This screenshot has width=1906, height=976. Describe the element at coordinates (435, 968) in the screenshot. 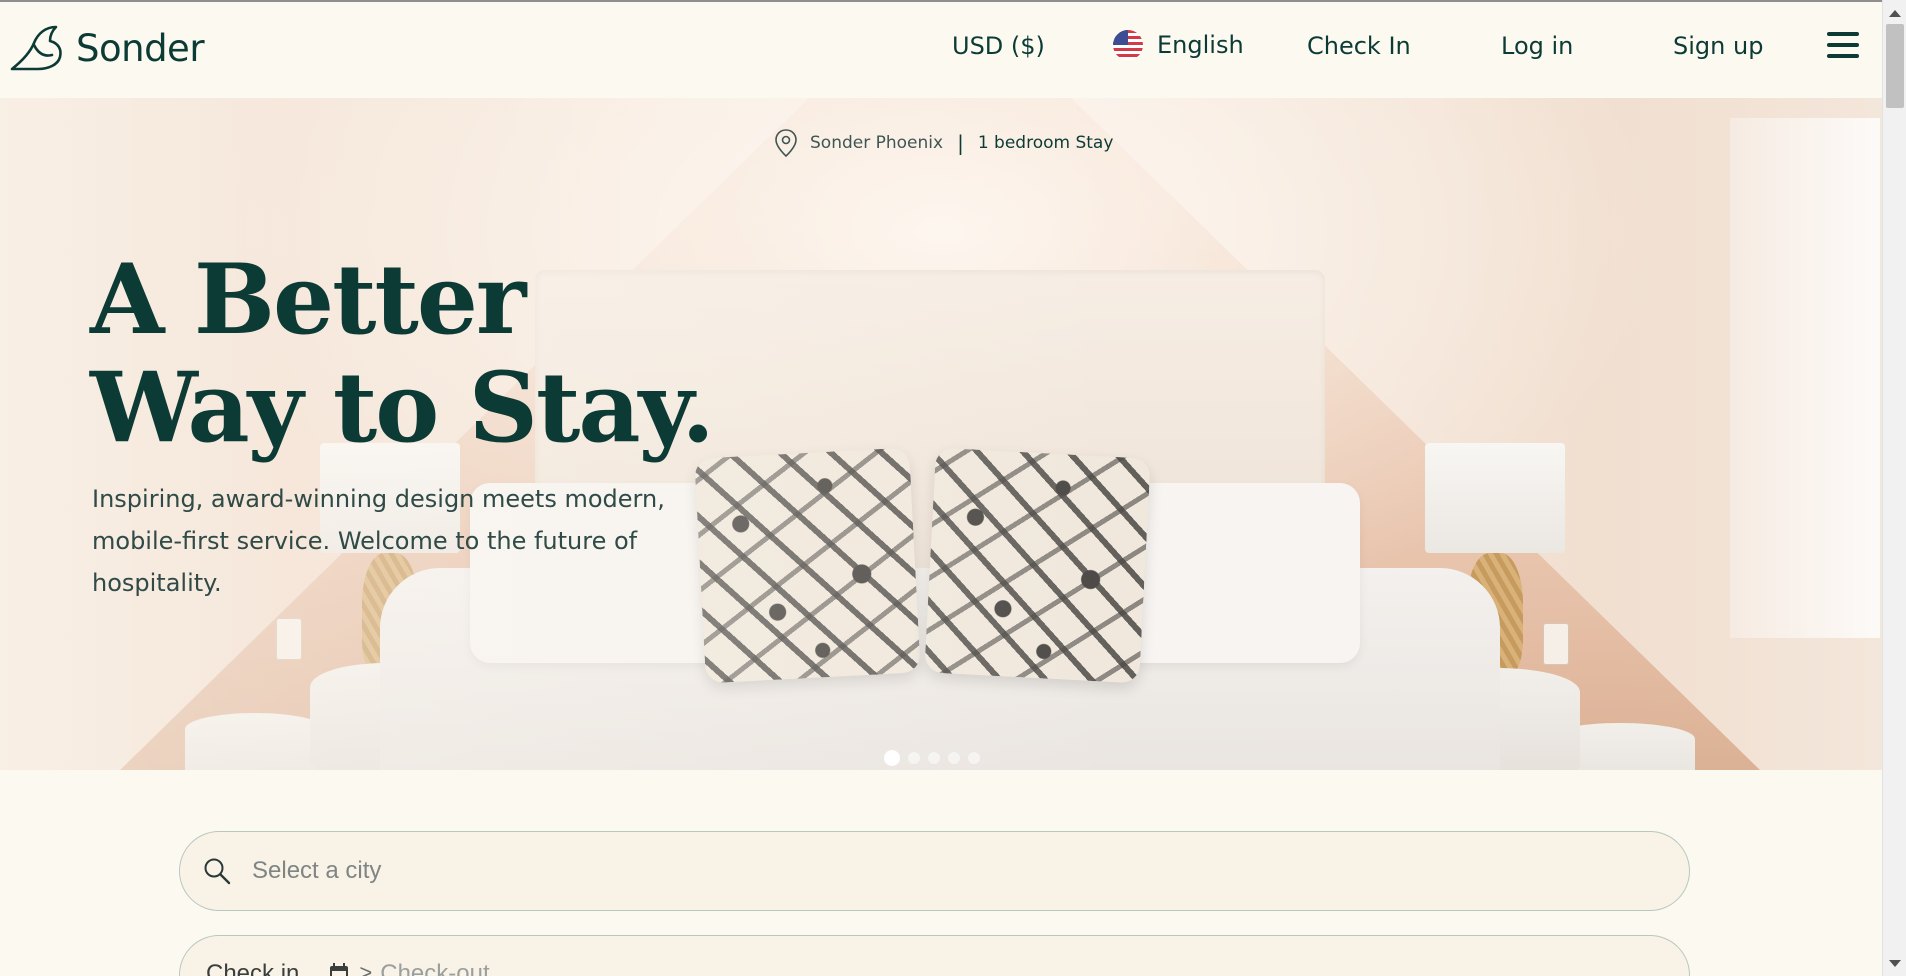

I see `check-out-date-label: Check-out` at that location.